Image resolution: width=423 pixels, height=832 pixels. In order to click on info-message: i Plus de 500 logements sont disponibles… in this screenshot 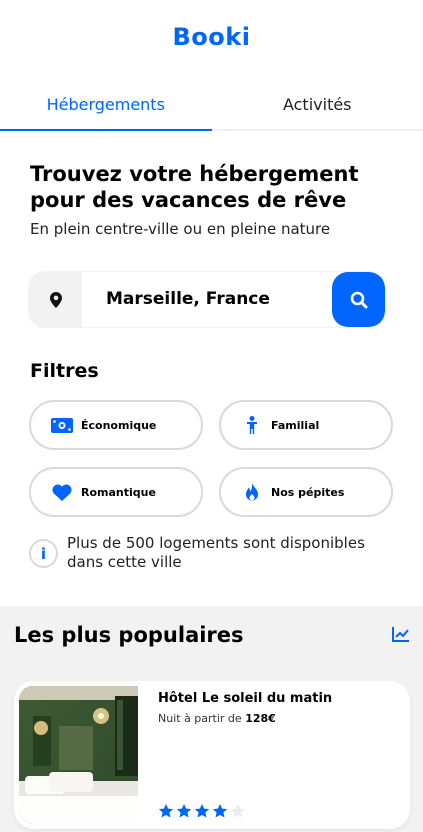, I will do `click(209, 553)`.